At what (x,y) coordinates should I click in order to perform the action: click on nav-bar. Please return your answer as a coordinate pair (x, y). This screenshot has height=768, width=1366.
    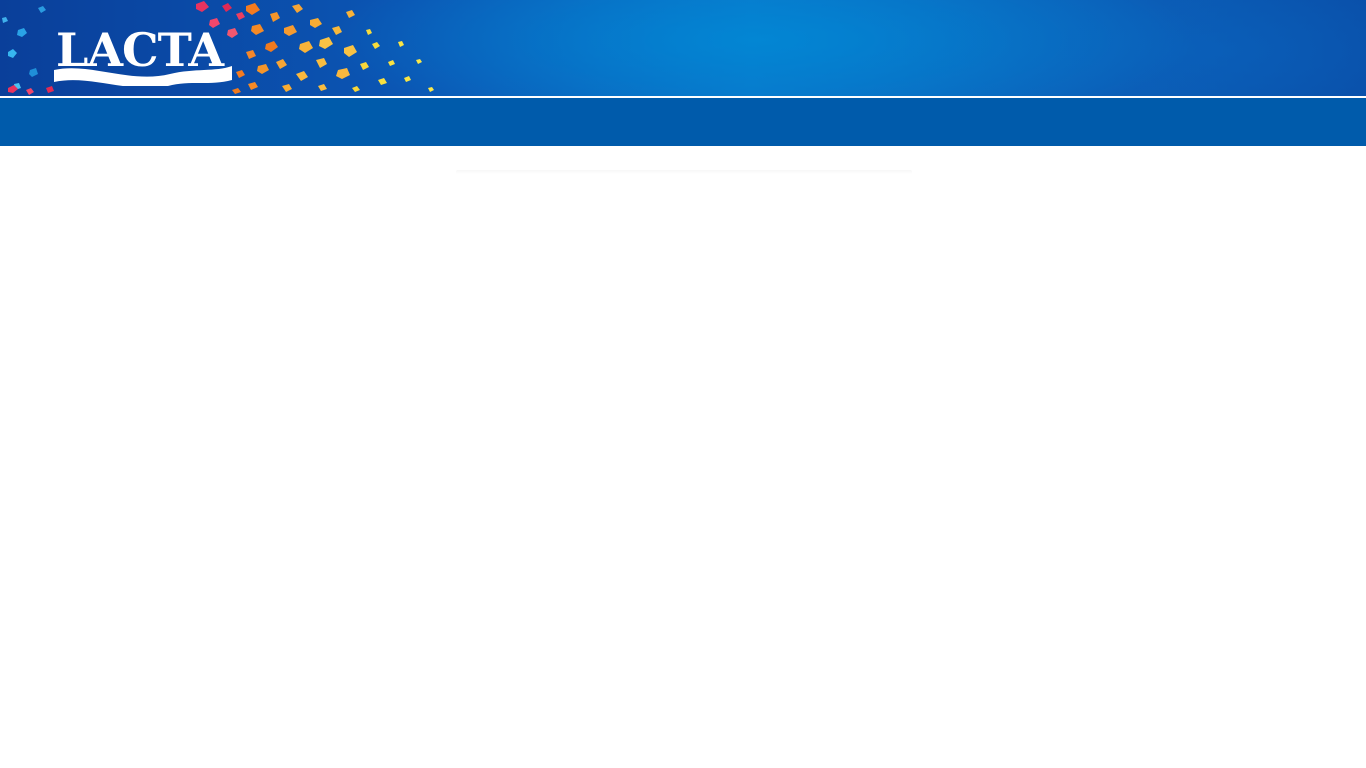
    Looking at the image, I should click on (683, 122).